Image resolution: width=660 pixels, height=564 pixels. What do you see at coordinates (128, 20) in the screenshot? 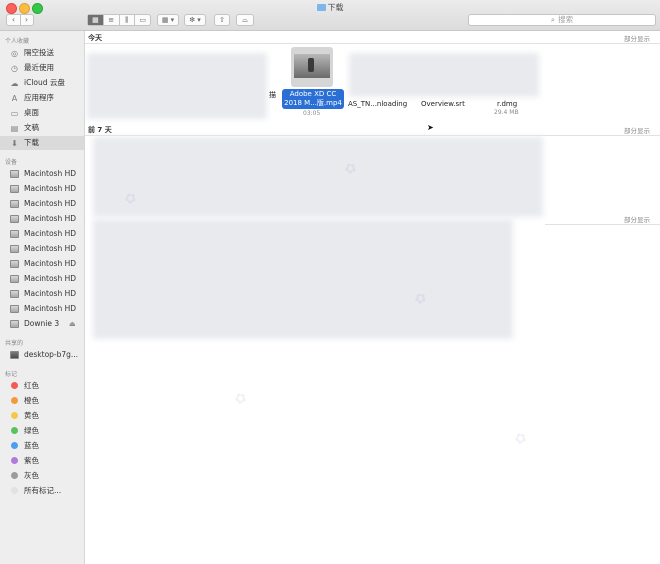
I see `column-view-button: ⫼` at bounding box center [128, 20].